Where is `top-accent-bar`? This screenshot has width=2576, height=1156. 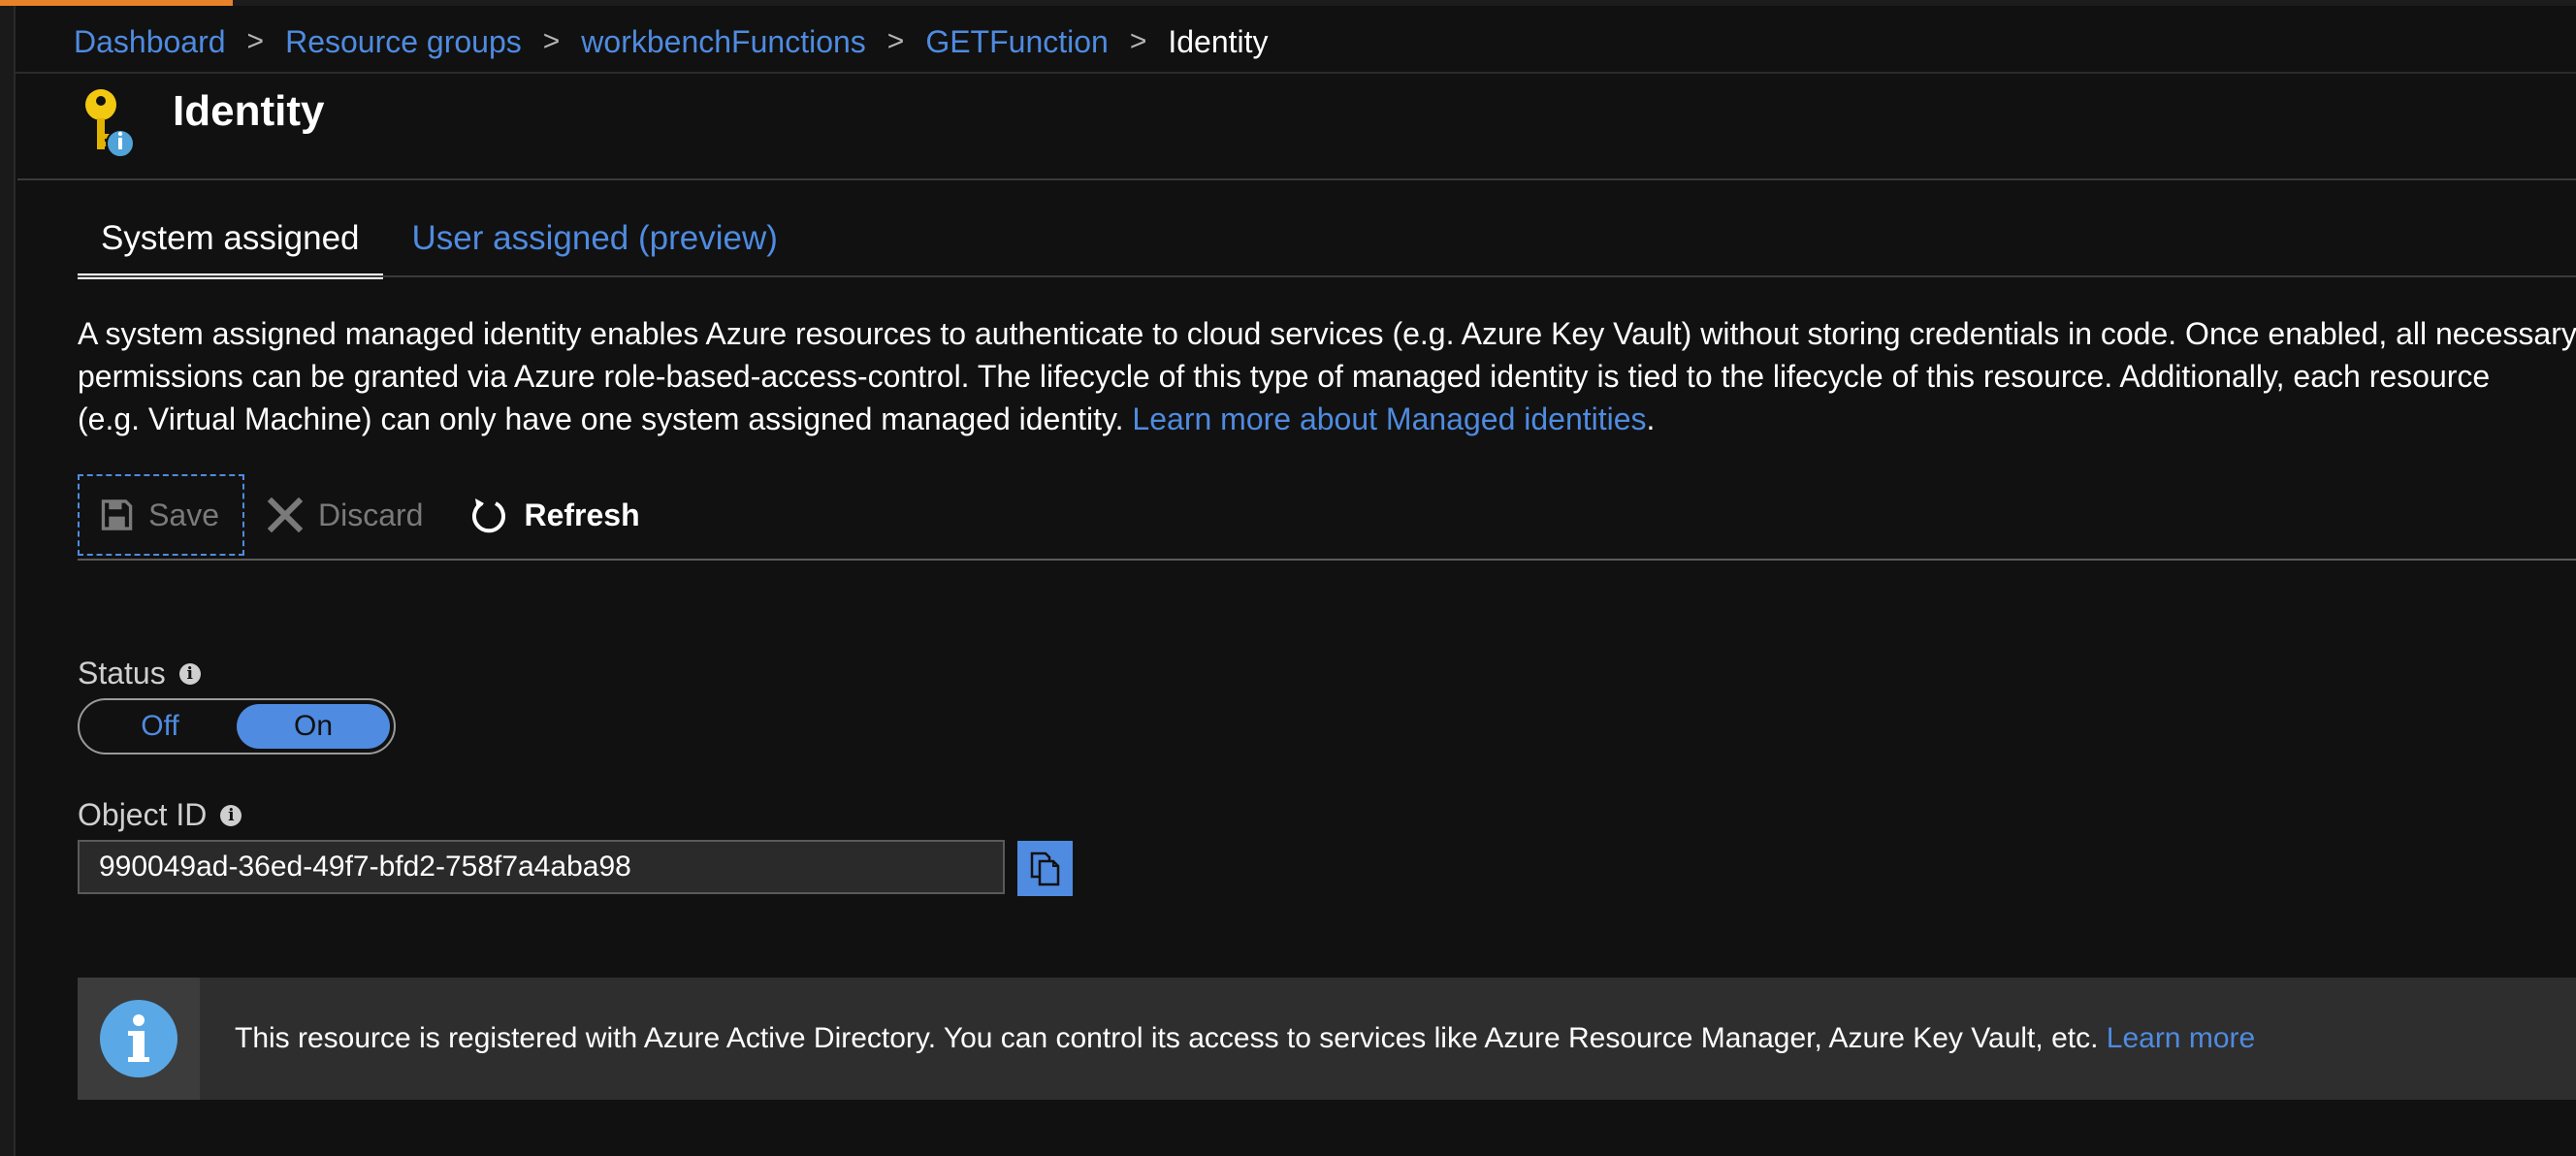
top-accent-bar is located at coordinates (116, 3).